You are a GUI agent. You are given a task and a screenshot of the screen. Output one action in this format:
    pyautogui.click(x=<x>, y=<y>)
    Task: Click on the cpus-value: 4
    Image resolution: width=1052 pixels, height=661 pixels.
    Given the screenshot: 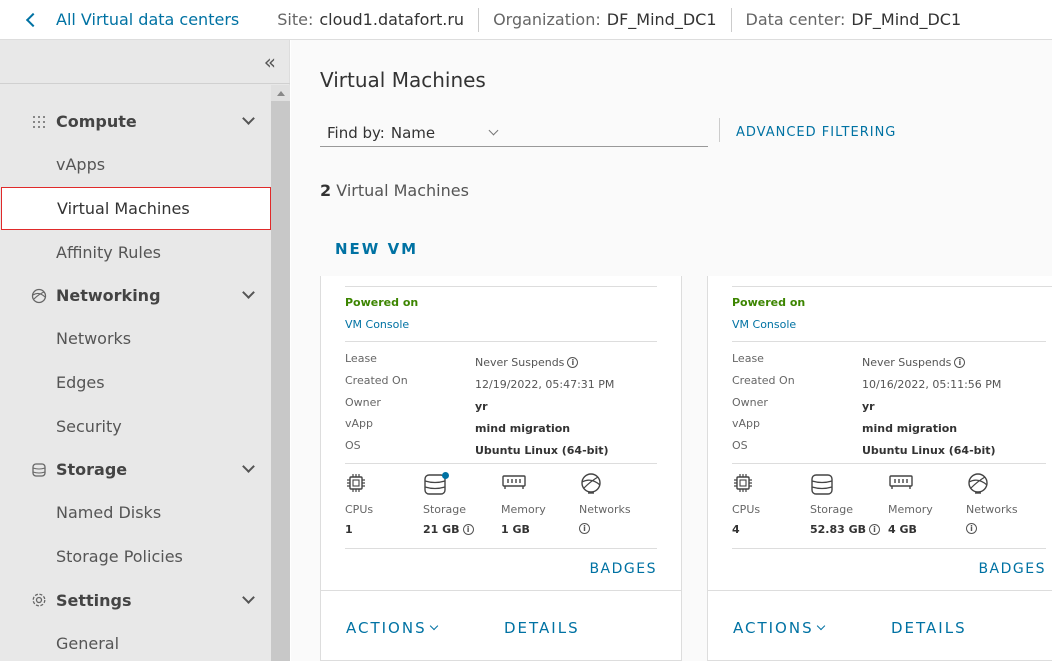 What is the action you would take?
    pyautogui.click(x=736, y=529)
    